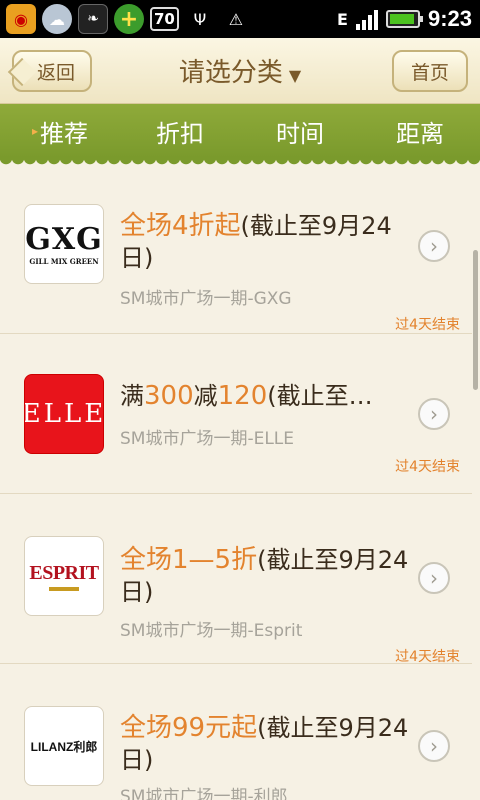 The image size is (480, 800). I want to click on store-name: SM城市广场一期-ELLE, so click(207, 439).